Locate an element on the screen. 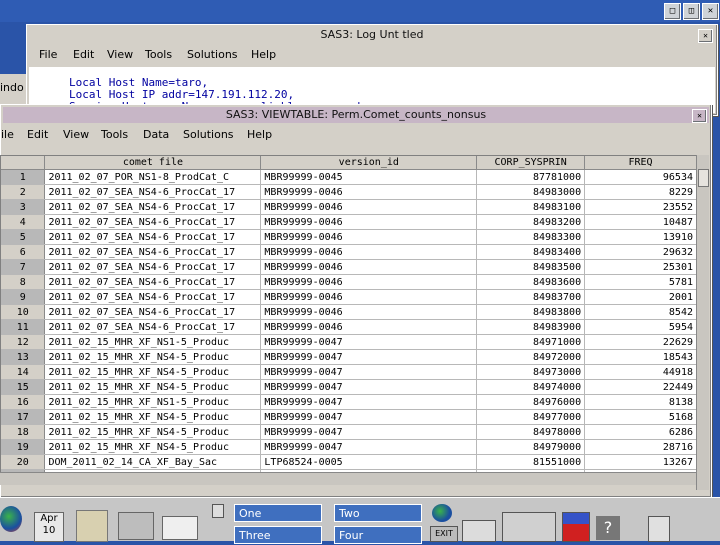  row-number: 7 is located at coordinates (23, 267).